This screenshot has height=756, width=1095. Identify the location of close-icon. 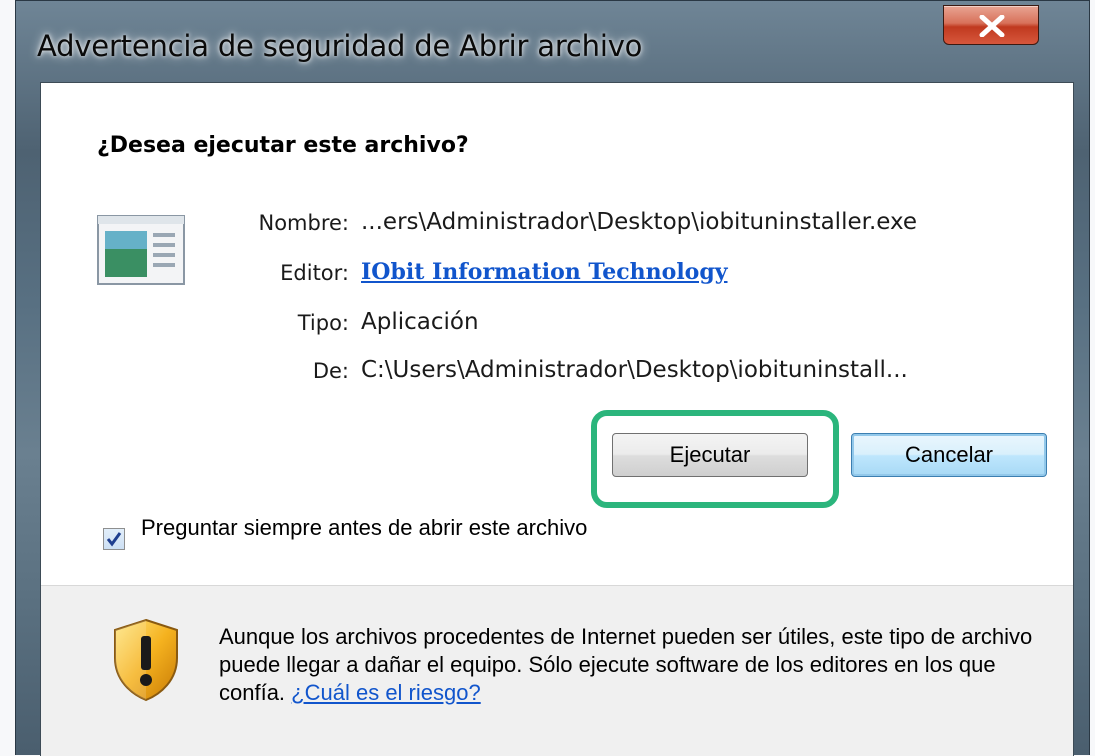
(992, 26).